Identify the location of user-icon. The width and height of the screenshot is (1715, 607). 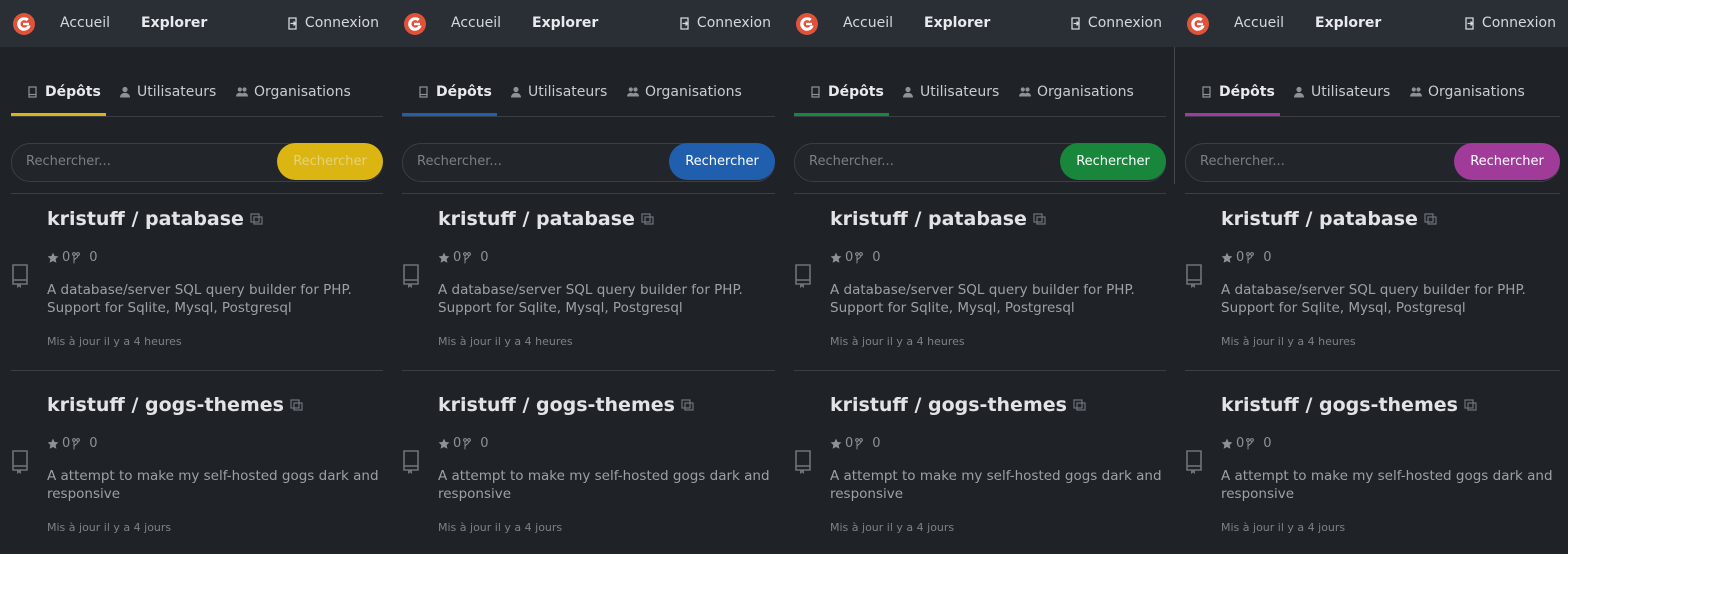
(516, 92).